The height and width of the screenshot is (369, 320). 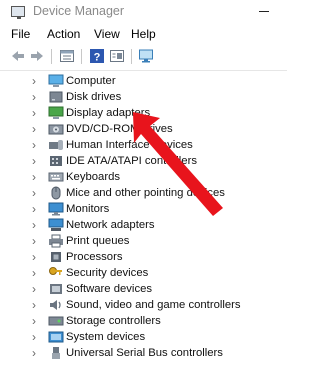 I want to click on tree-item-system-devices: › System devices, so click(x=155, y=337).